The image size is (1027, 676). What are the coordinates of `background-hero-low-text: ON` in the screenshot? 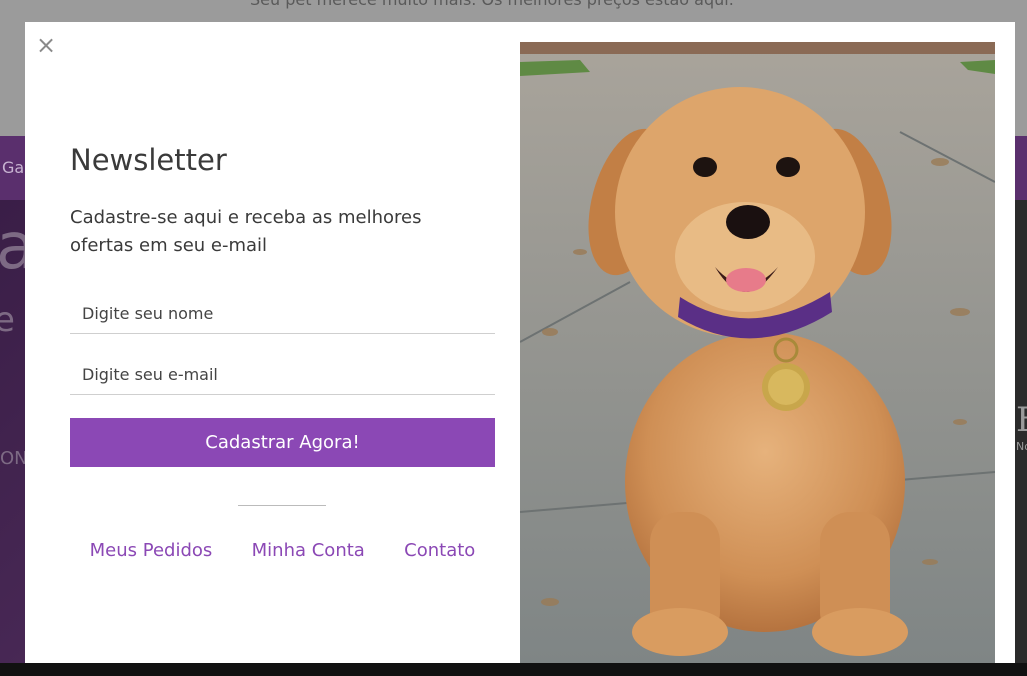 It's located at (14, 458).